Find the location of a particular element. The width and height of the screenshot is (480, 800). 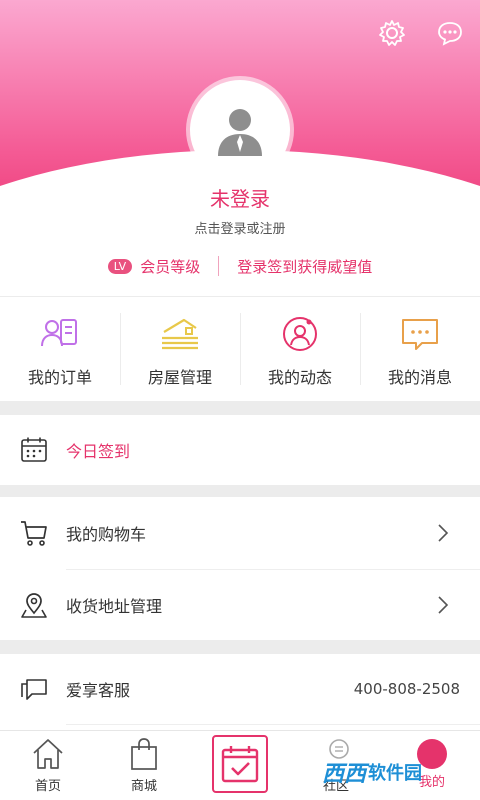

chat-icon is located at coordinates (34, 689).